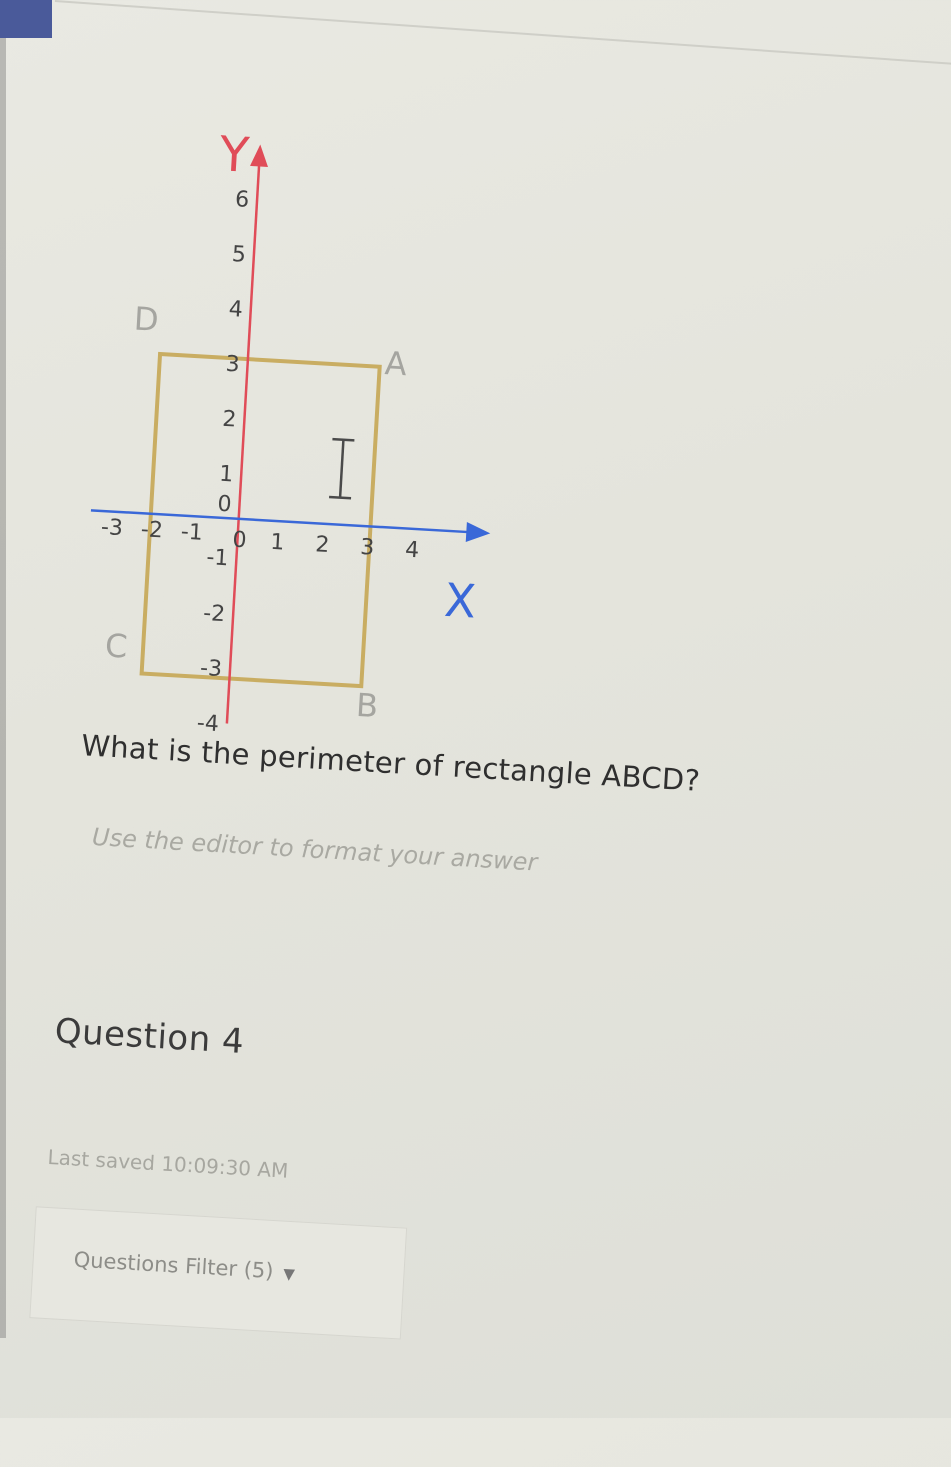 Image resolution: width=951 pixels, height=1467 pixels. Describe the element at coordinates (367, 705) in the screenshot. I see `point-label-b: B` at that location.